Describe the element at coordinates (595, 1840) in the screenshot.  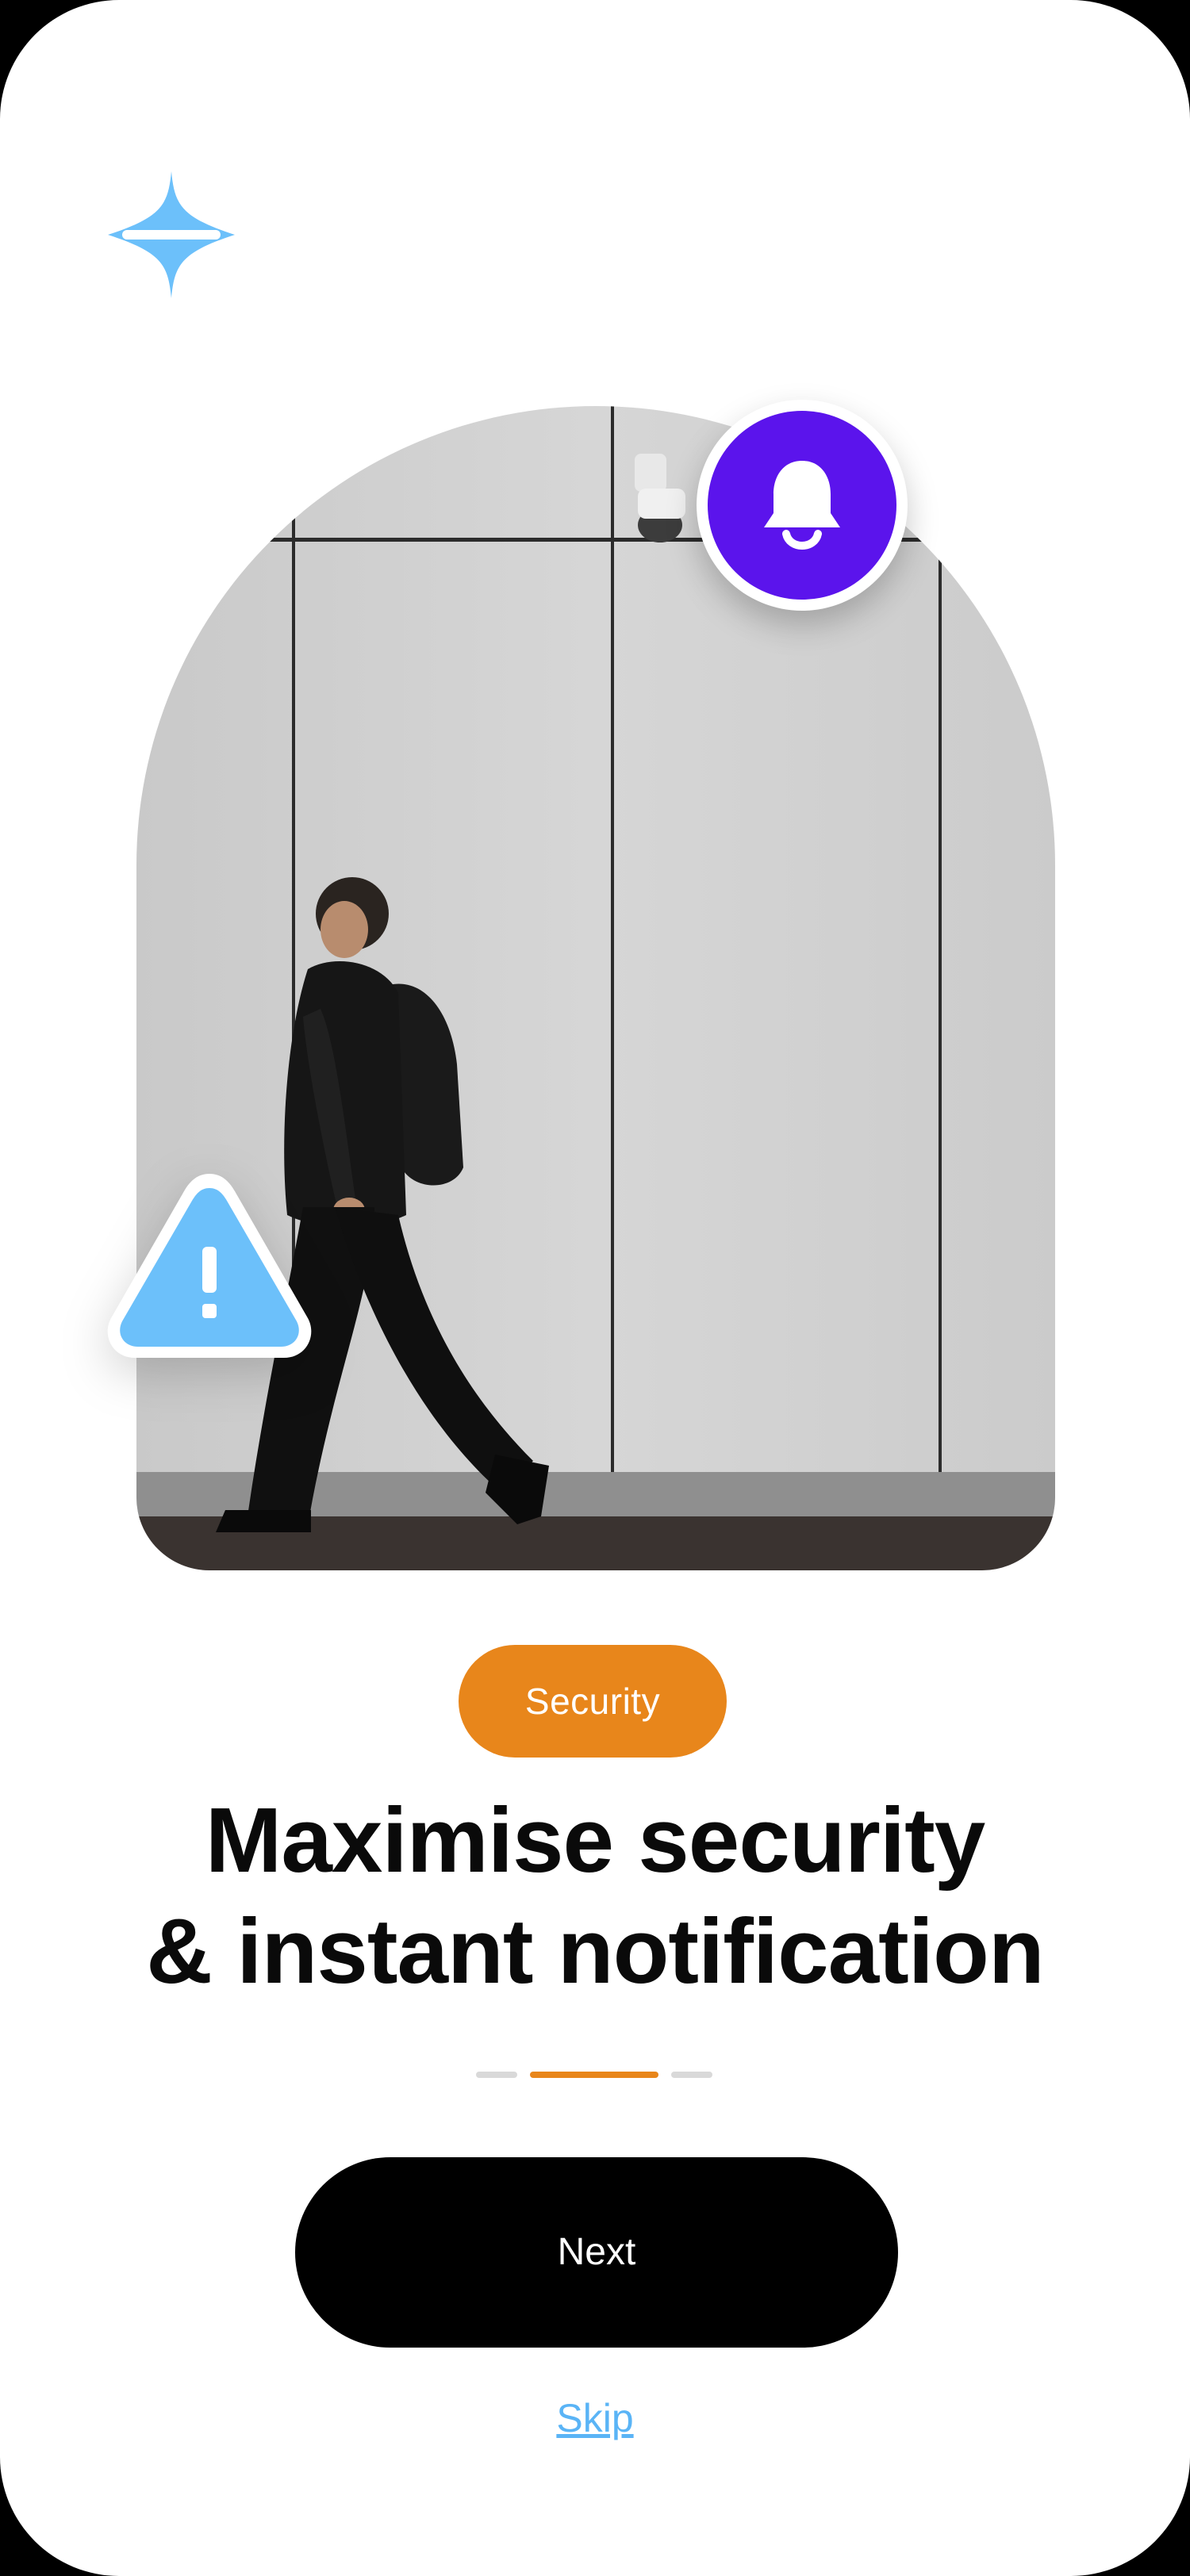
I see `headline-line-1: Maximise security` at that location.